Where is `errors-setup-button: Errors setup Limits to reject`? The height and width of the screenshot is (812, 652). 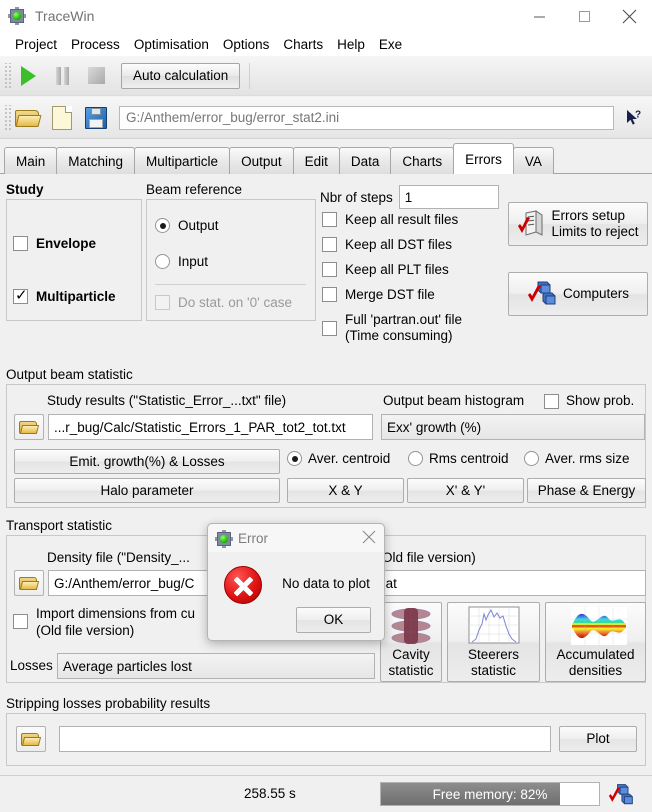 errors-setup-button: Errors setup Limits to reject is located at coordinates (578, 224).